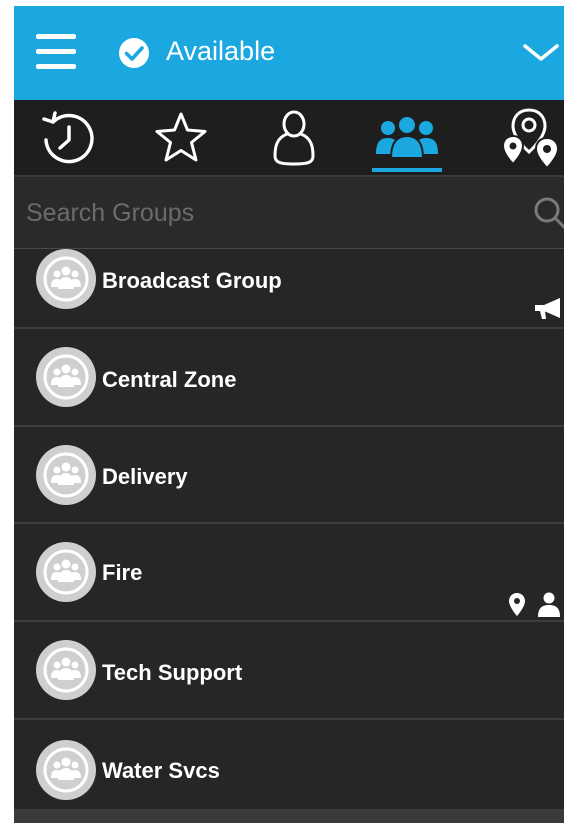  Describe the element at coordinates (289, 671) in the screenshot. I see `list-item-tech-support: Tech Support` at that location.